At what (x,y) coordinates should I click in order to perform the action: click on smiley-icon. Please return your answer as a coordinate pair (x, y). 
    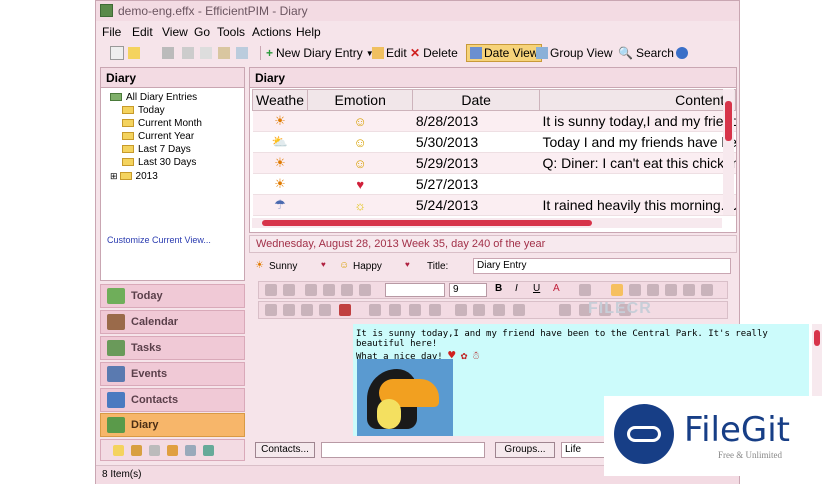
    Looking at the image, I should click on (325, 310).